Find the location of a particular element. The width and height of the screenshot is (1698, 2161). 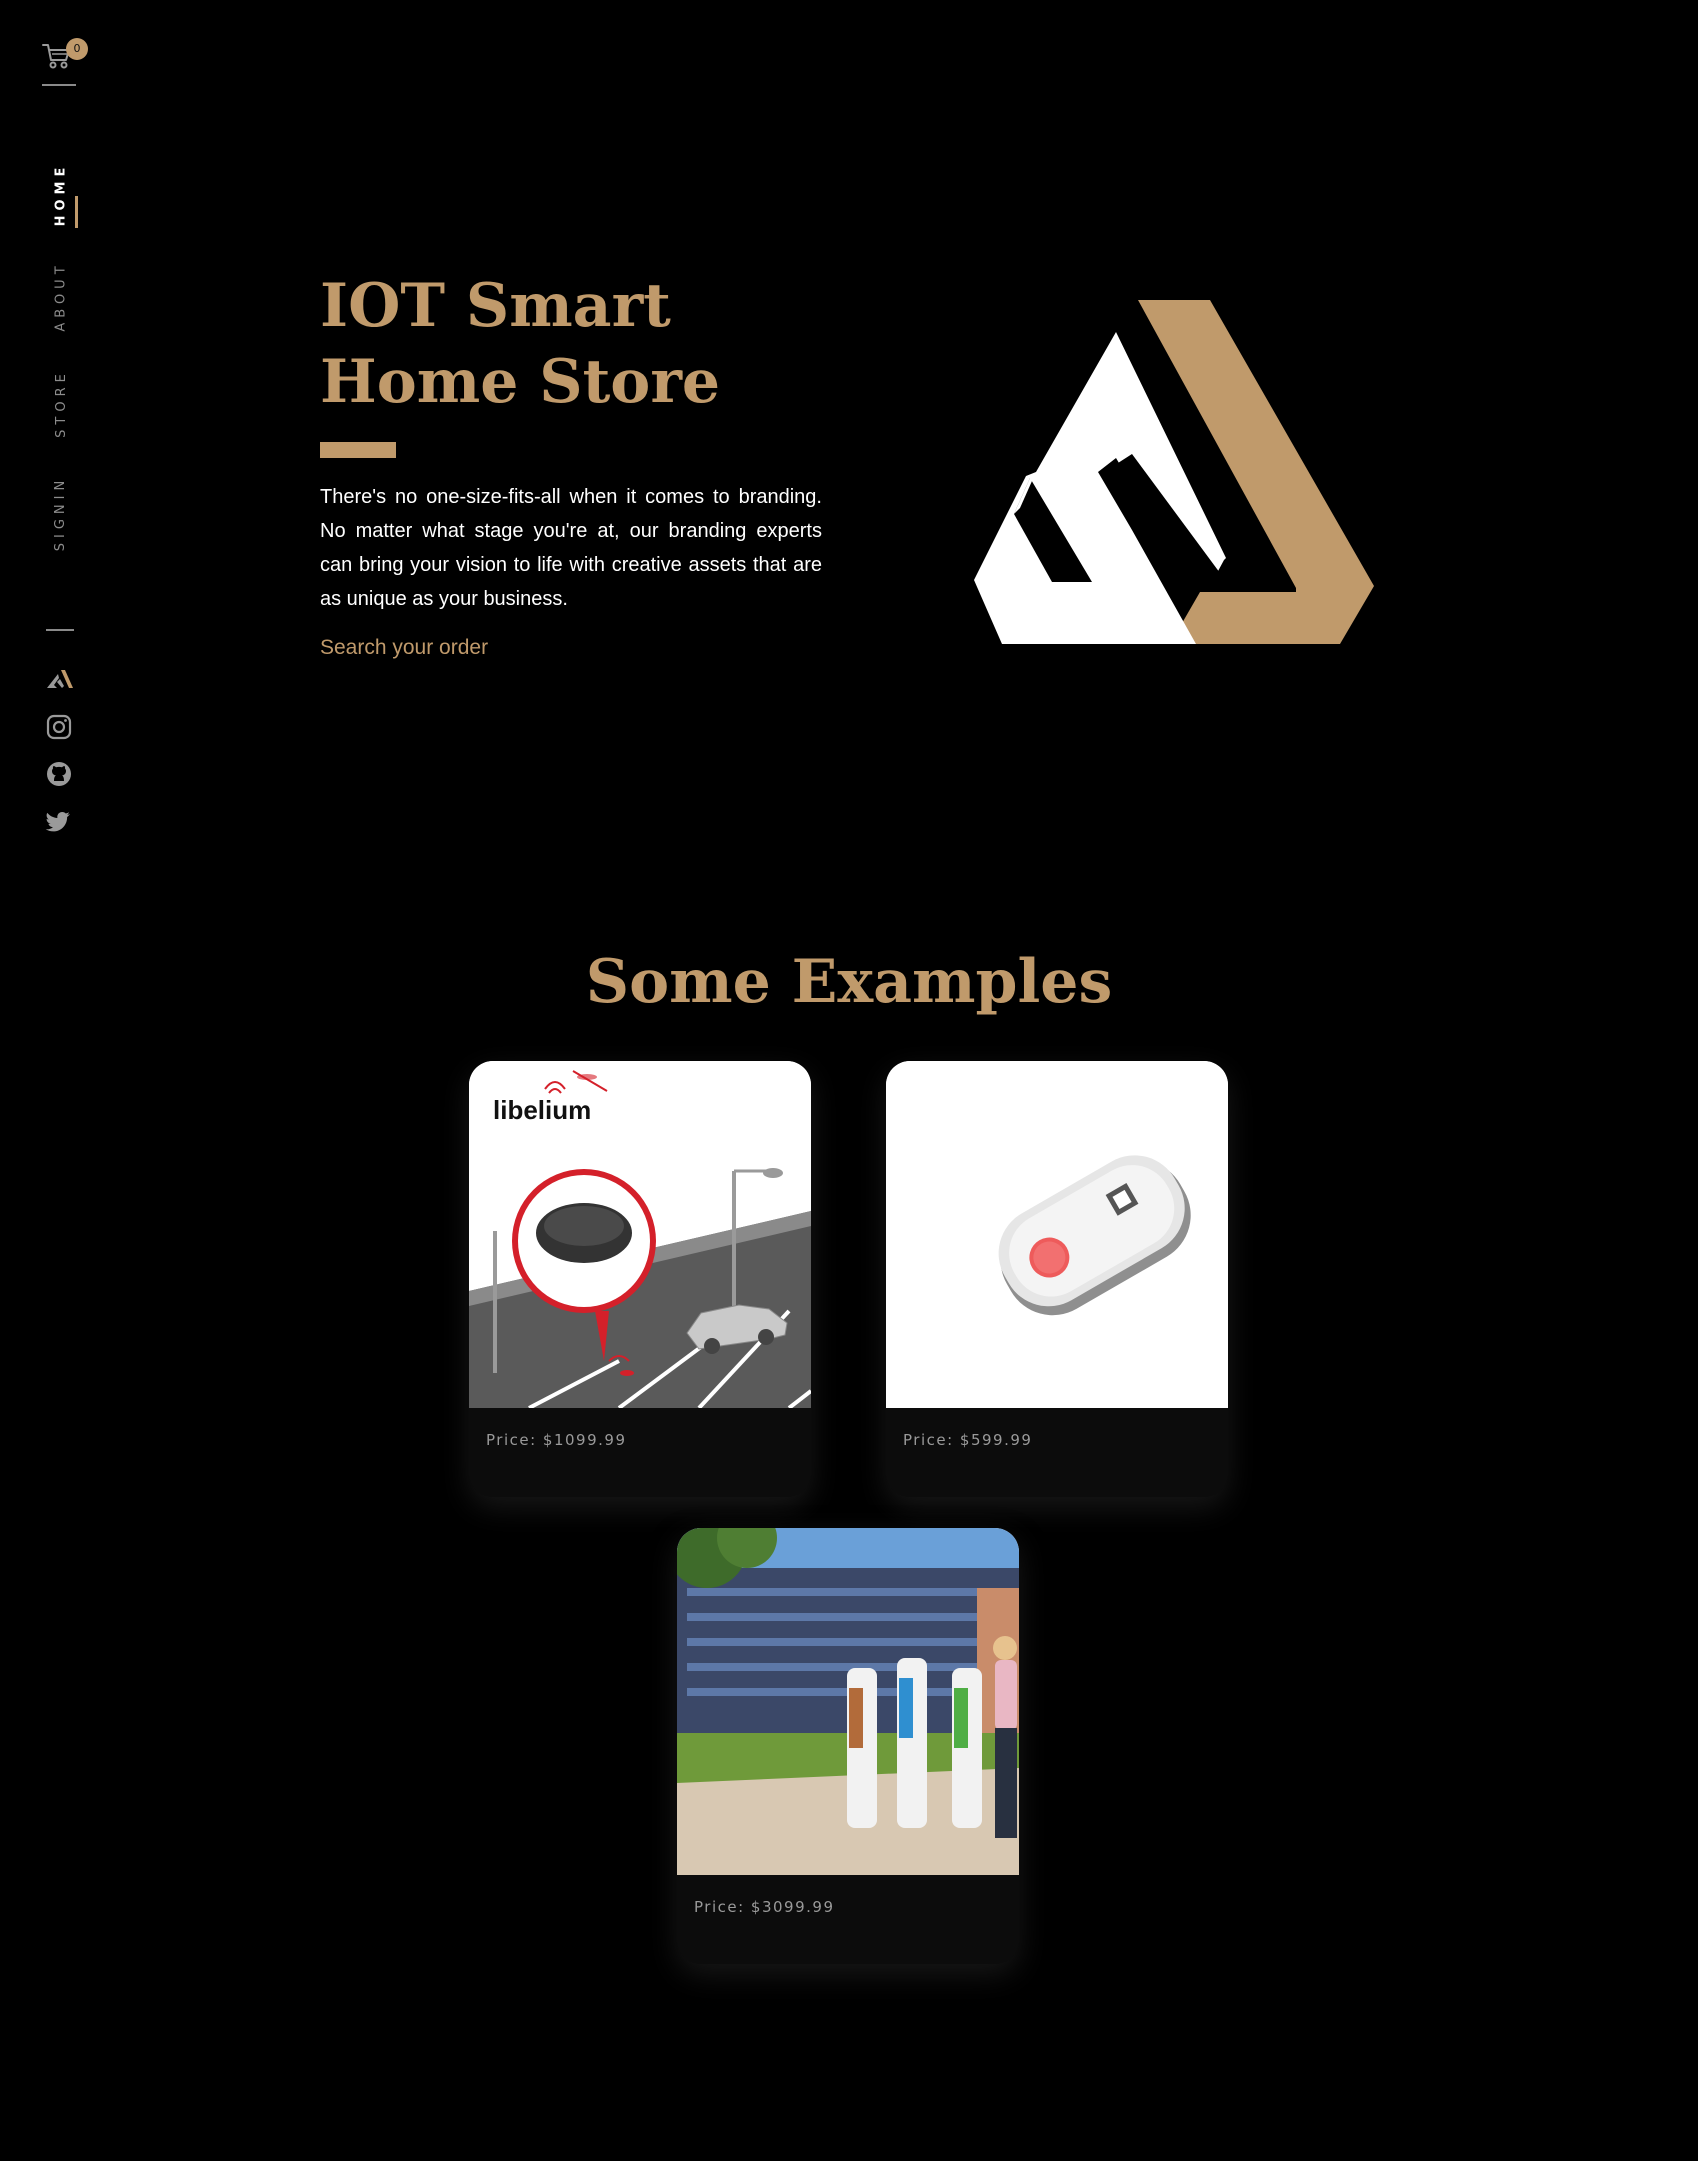

product-card: Price: $3099.99 is located at coordinates (848, 1746).